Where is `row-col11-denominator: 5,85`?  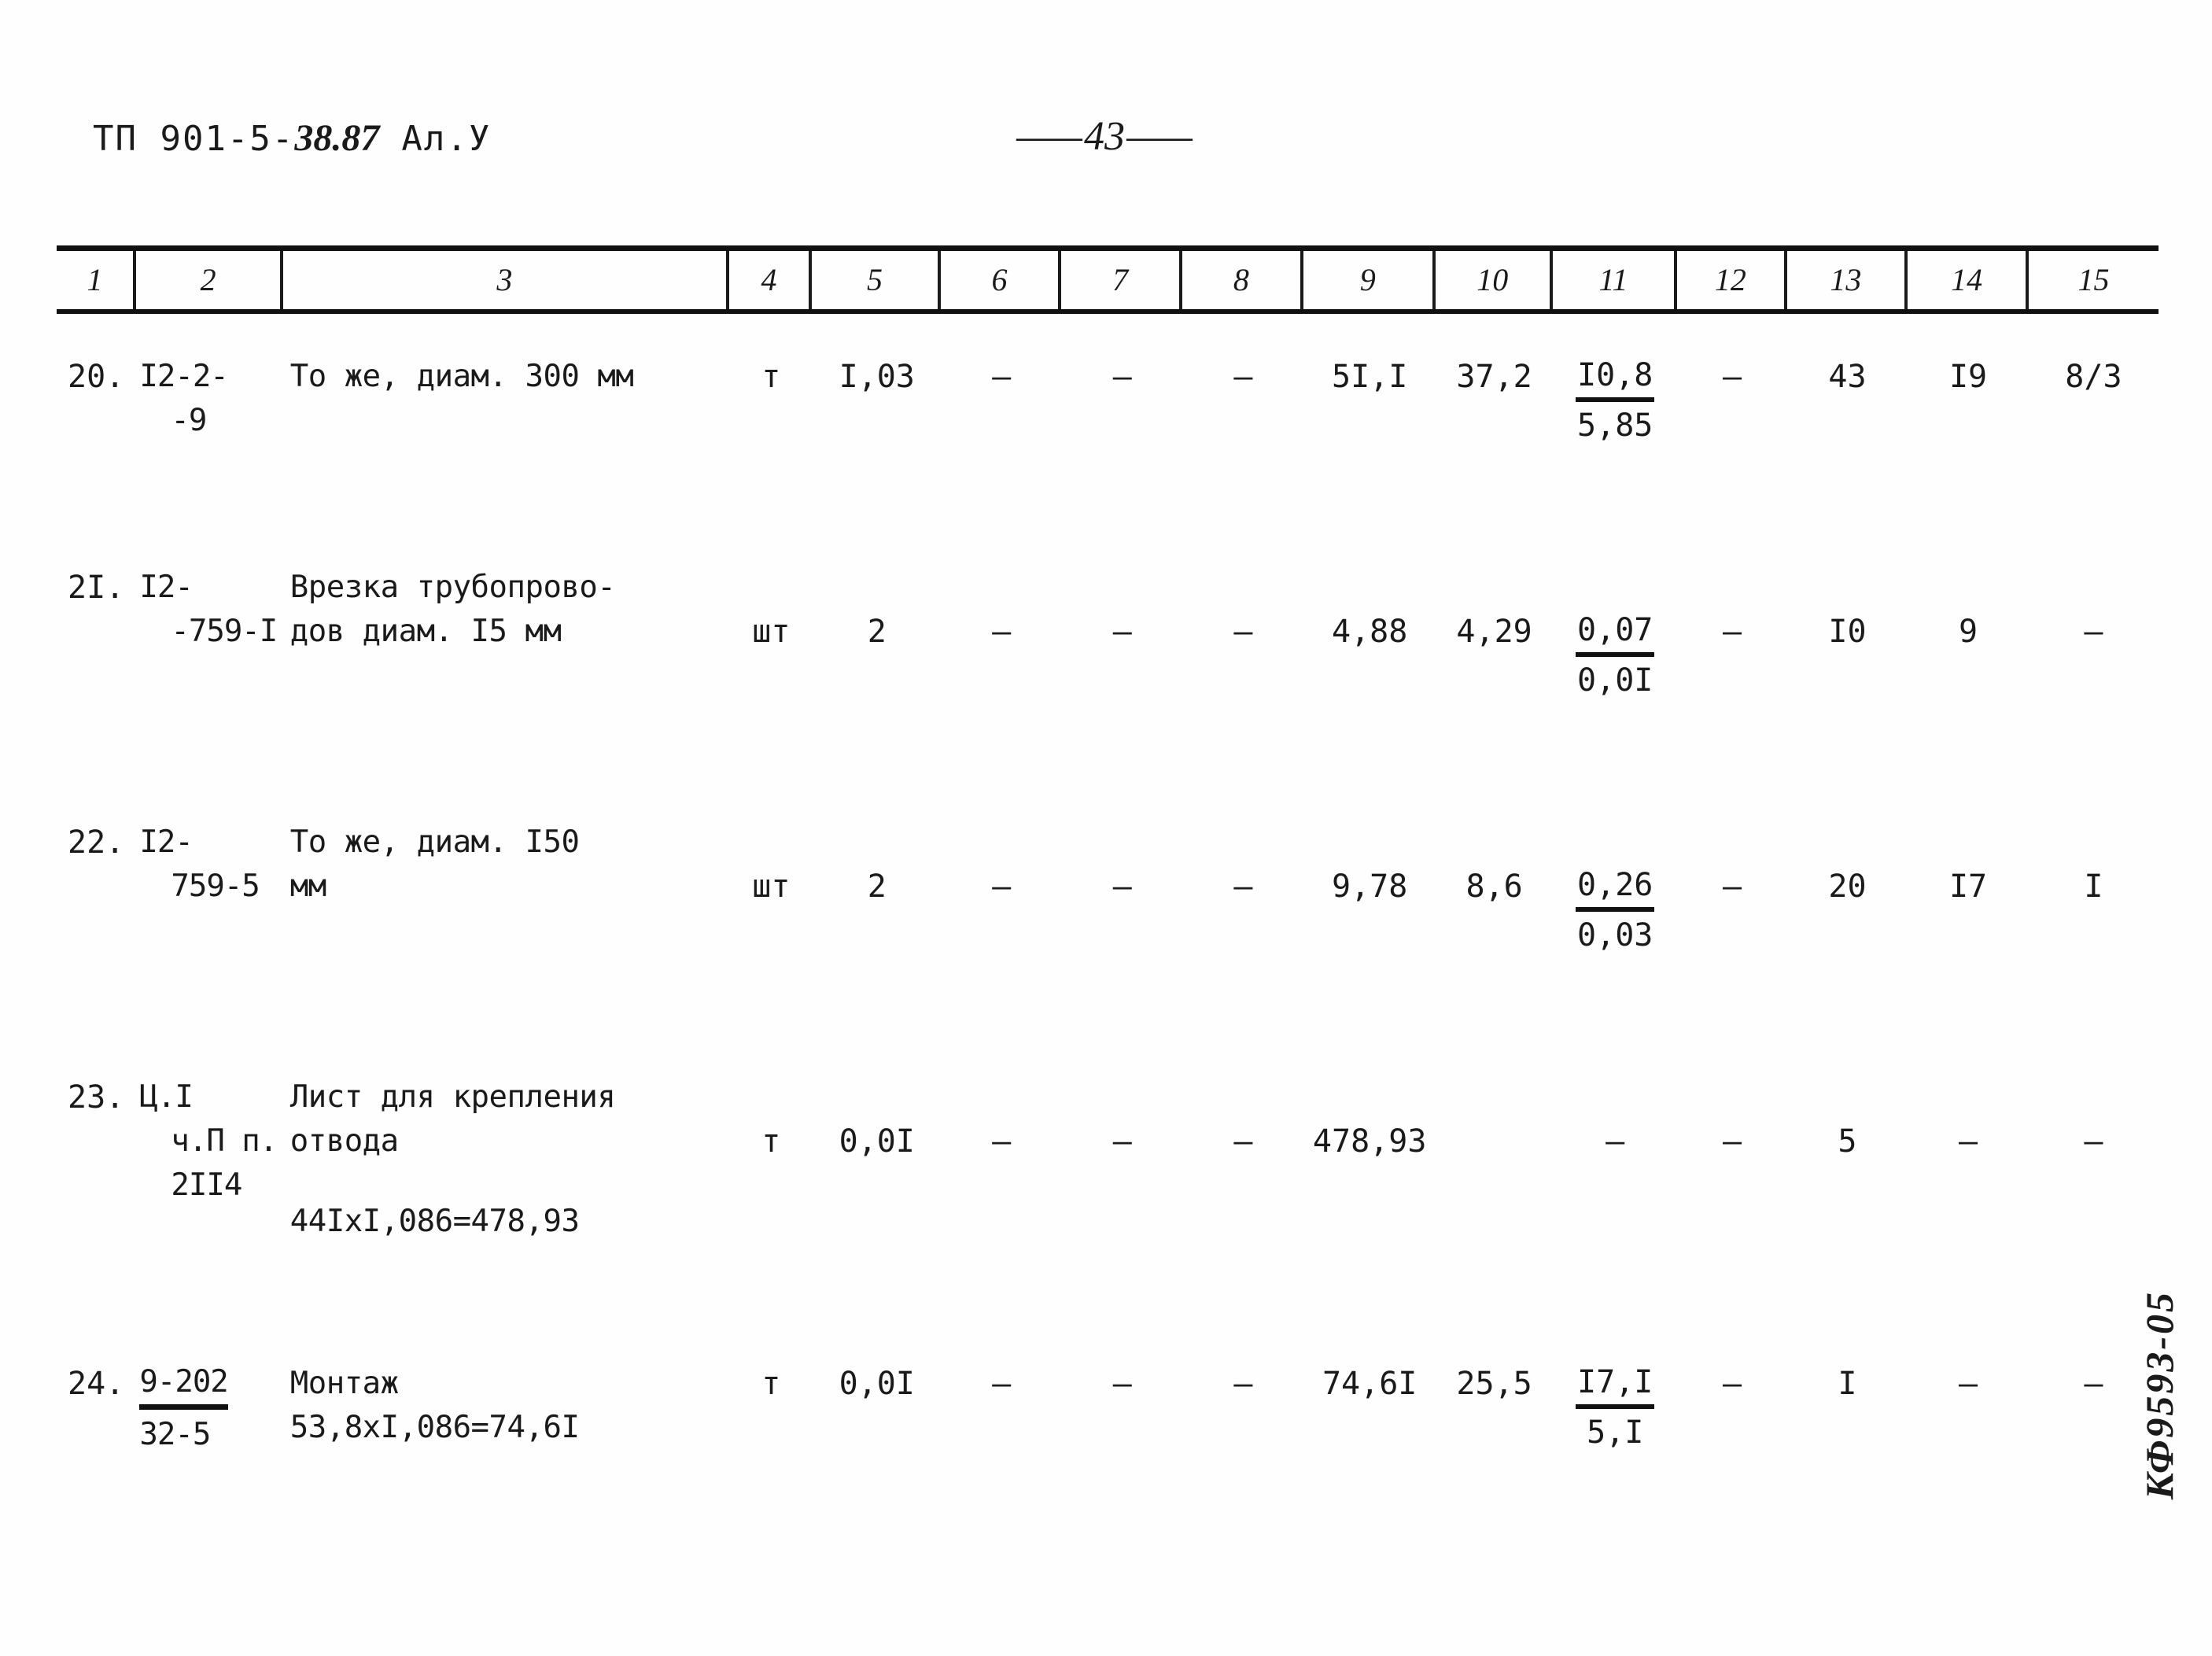 row-col11-denominator: 5,85 is located at coordinates (1615, 426).